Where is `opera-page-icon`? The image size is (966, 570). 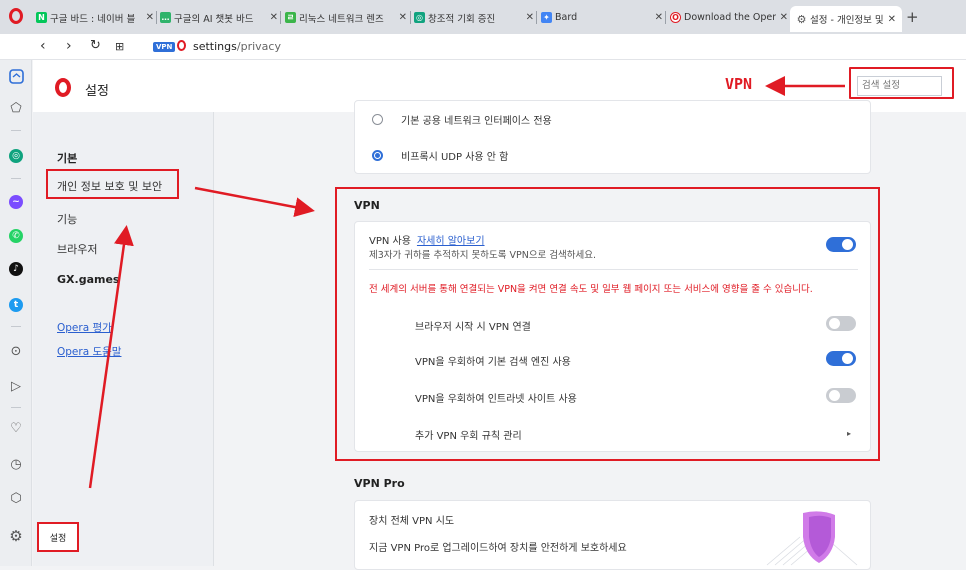 opera-page-icon is located at coordinates (181, 45).